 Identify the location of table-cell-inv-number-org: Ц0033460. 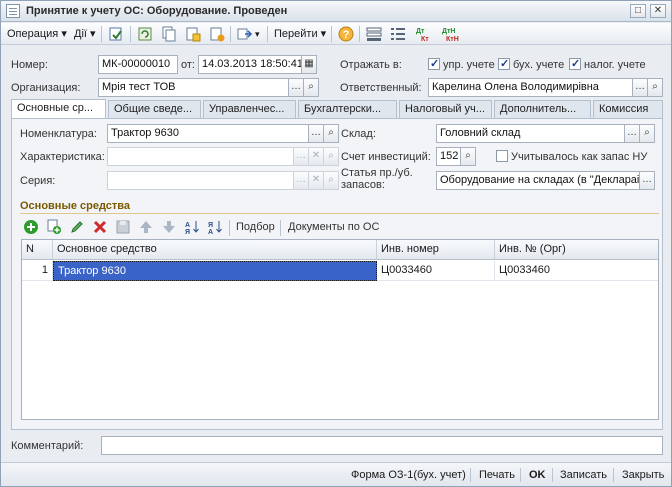
(576, 271).